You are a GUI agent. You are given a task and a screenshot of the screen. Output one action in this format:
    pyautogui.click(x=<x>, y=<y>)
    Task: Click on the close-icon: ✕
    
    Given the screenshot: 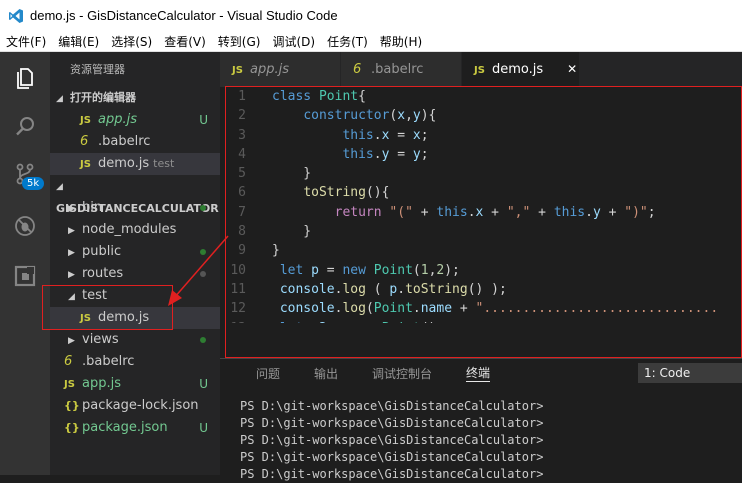 What is the action you would take?
    pyautogui.click(x=572, y=69)
    